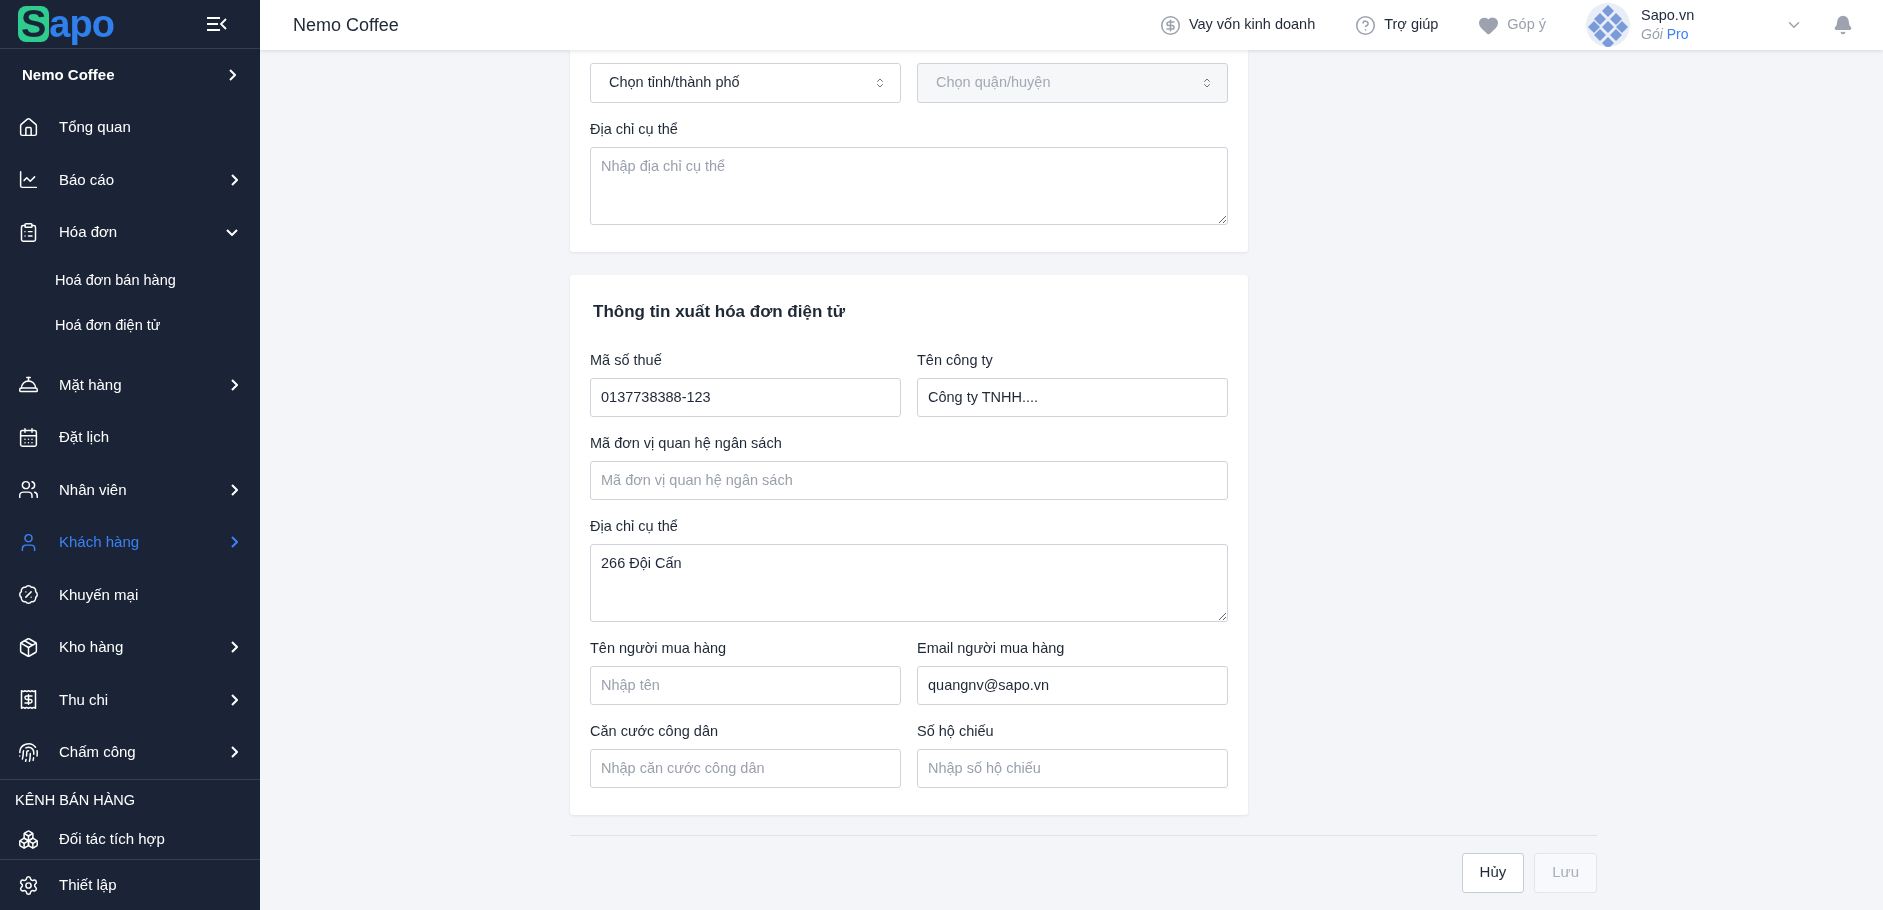 The width and height of the screenshot is (1883, 910). I want to click on input-field: Nhập số hộ chiếu, so click(1072, 768).